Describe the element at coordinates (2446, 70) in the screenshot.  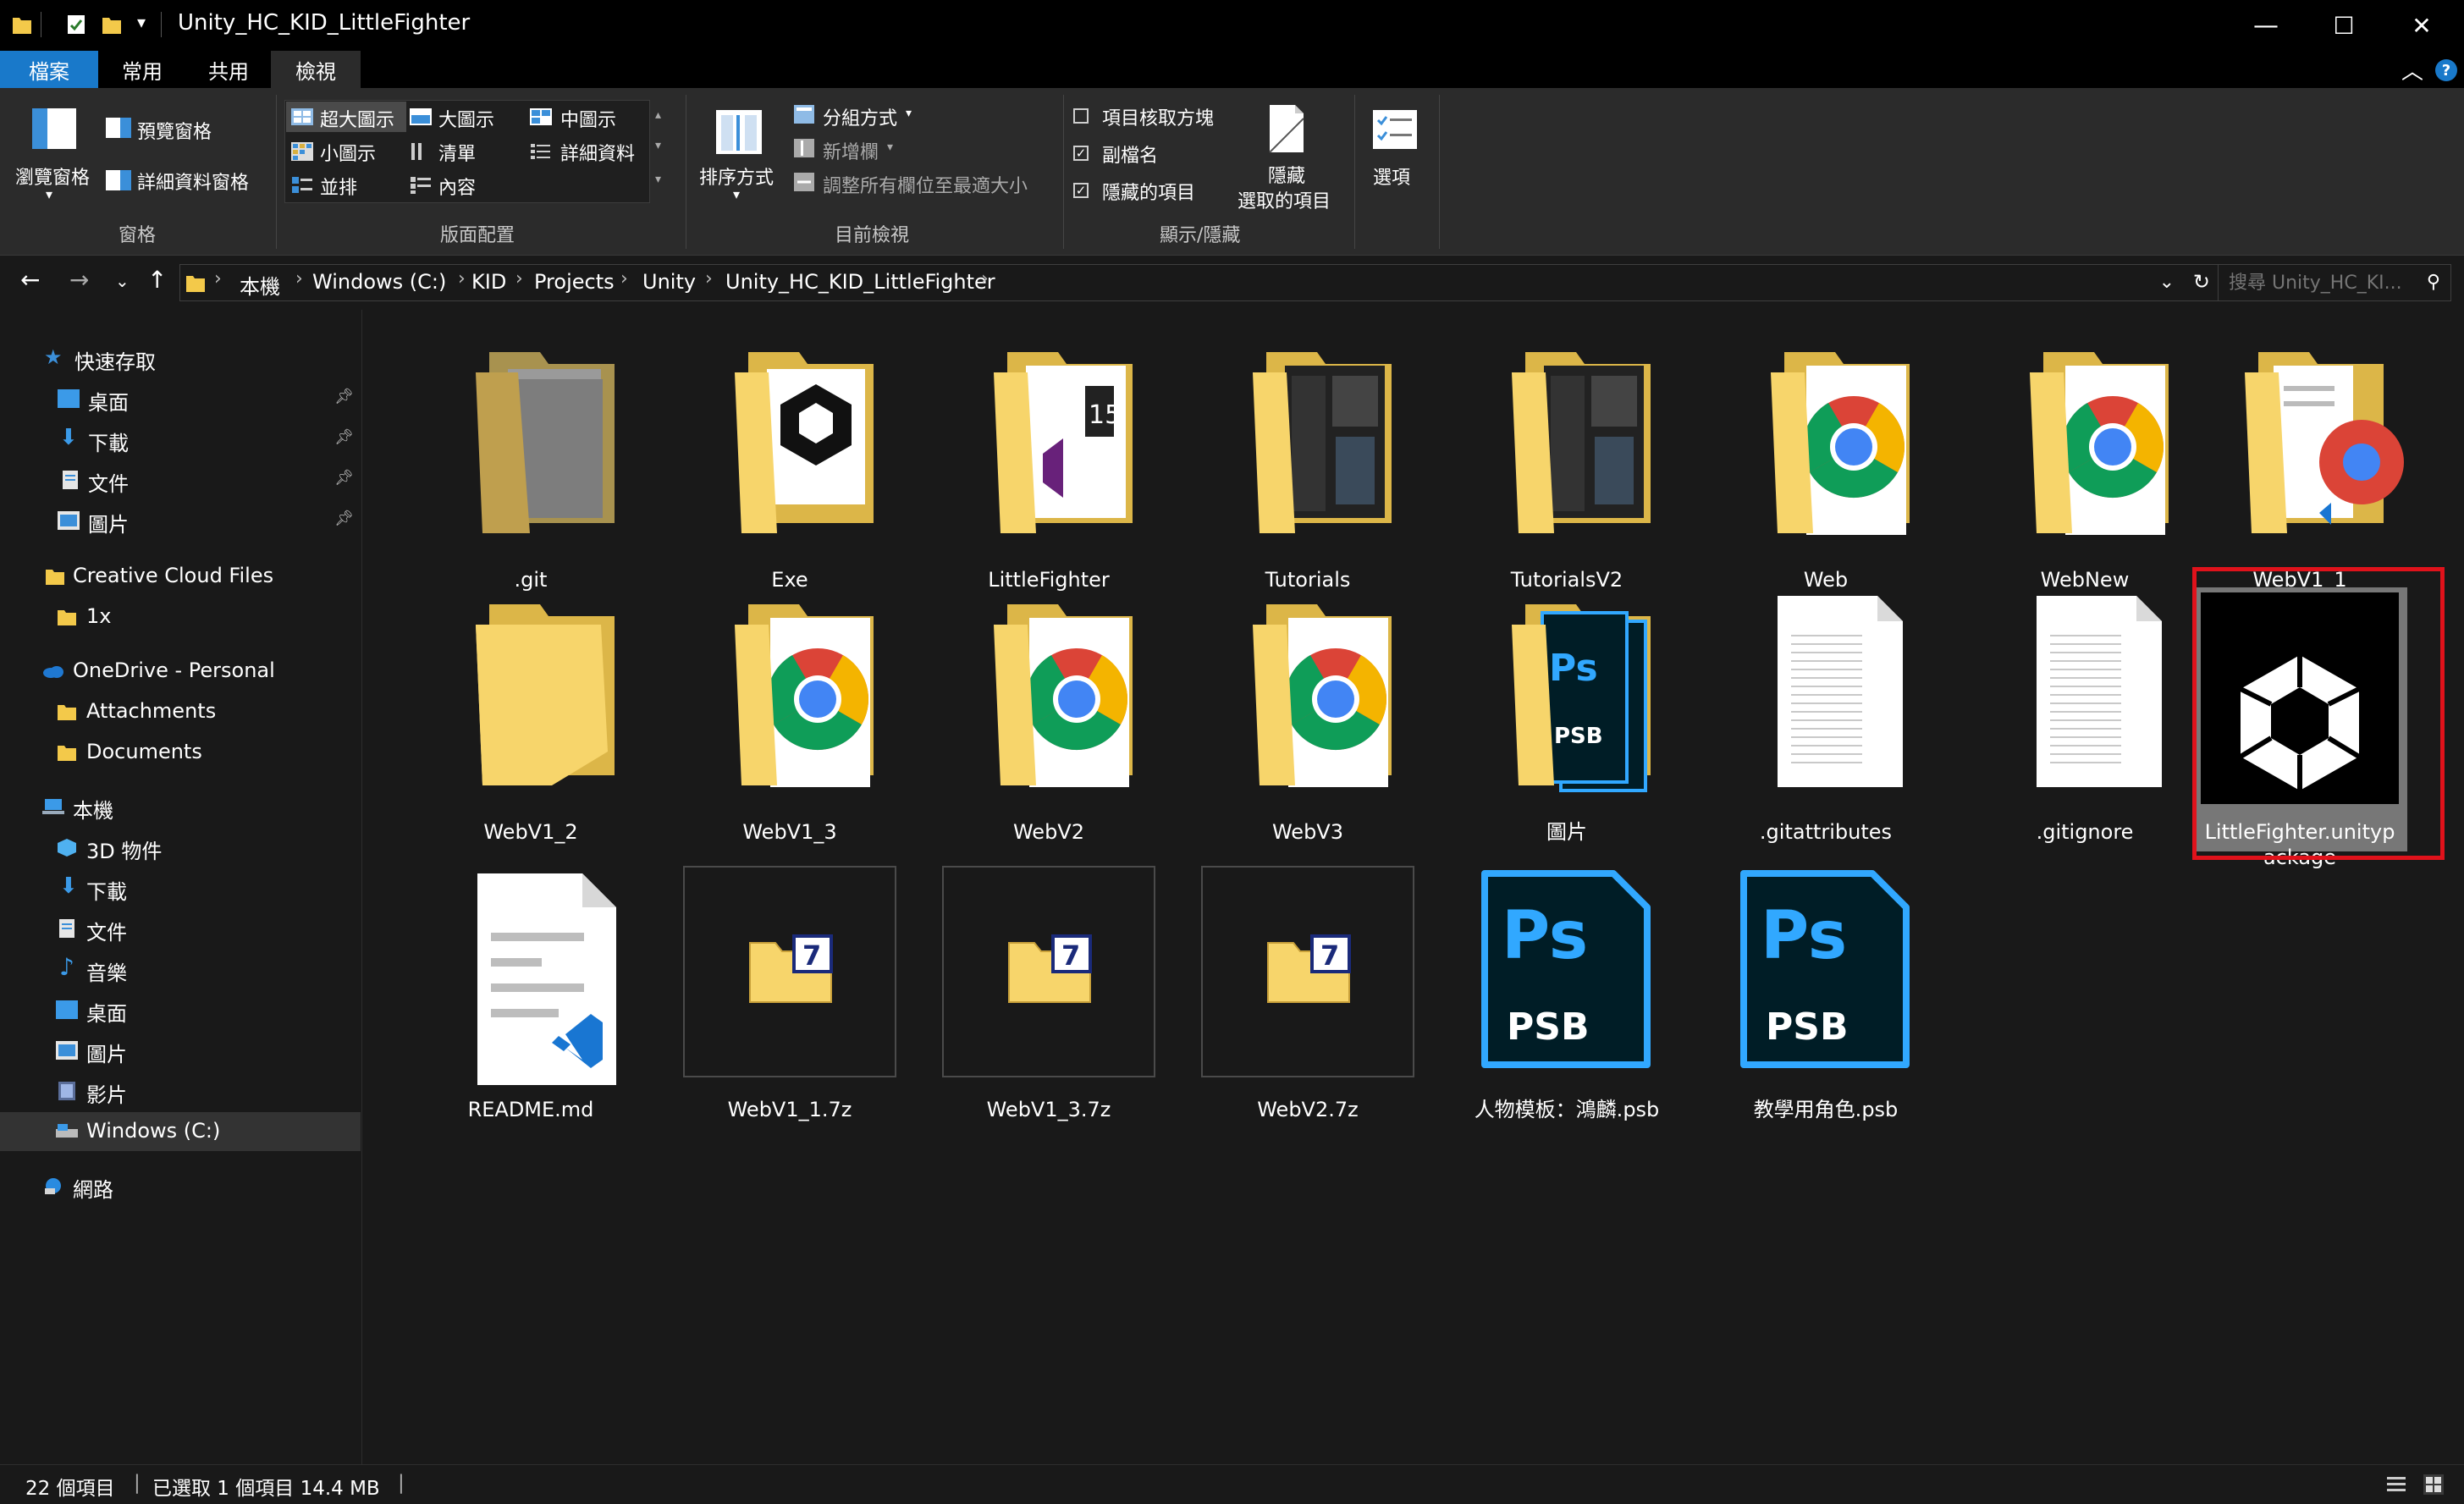
I see `help-icon: ?` at that location.